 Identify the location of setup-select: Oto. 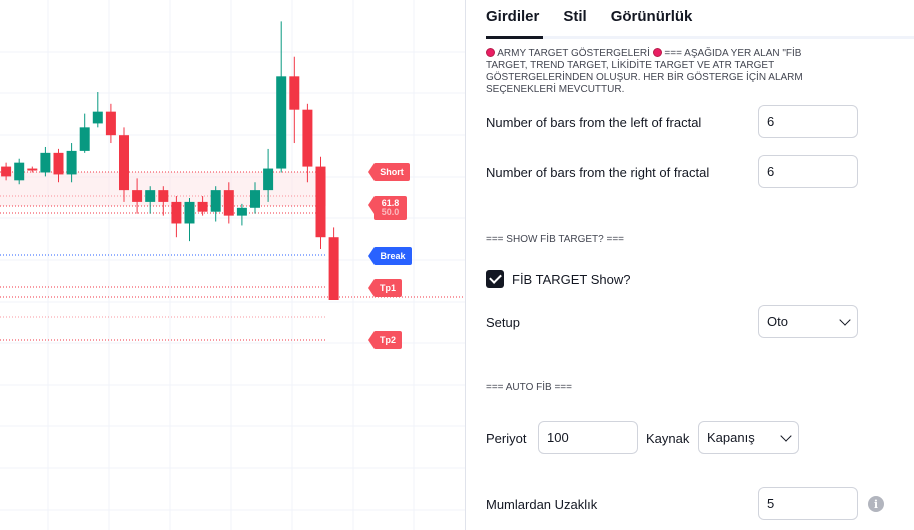
(808, 321).